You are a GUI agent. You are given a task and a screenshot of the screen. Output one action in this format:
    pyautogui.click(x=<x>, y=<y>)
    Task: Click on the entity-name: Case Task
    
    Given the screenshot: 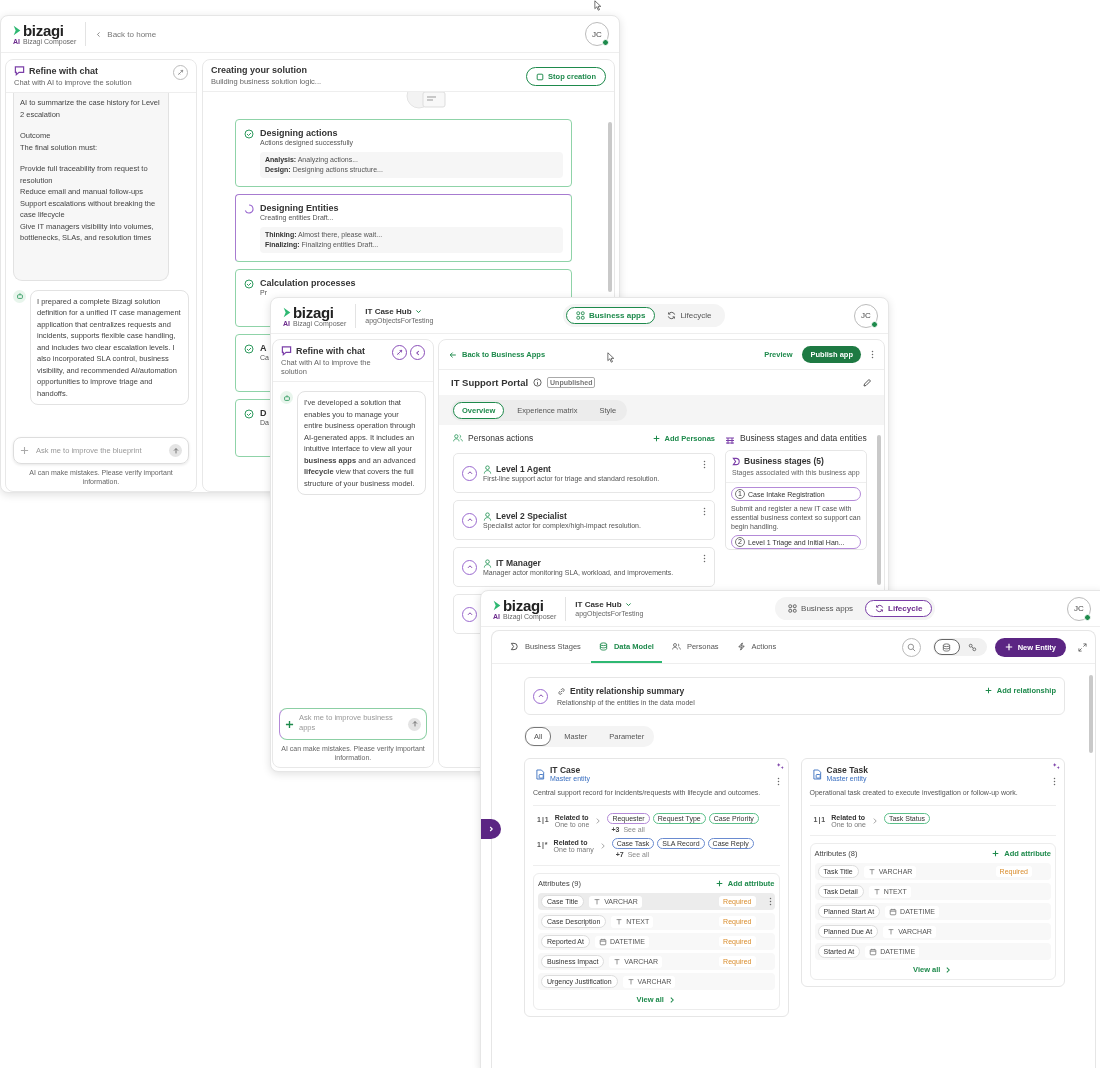 What is the action you would take?
    pyautogui.click(x=847, y=770)
    